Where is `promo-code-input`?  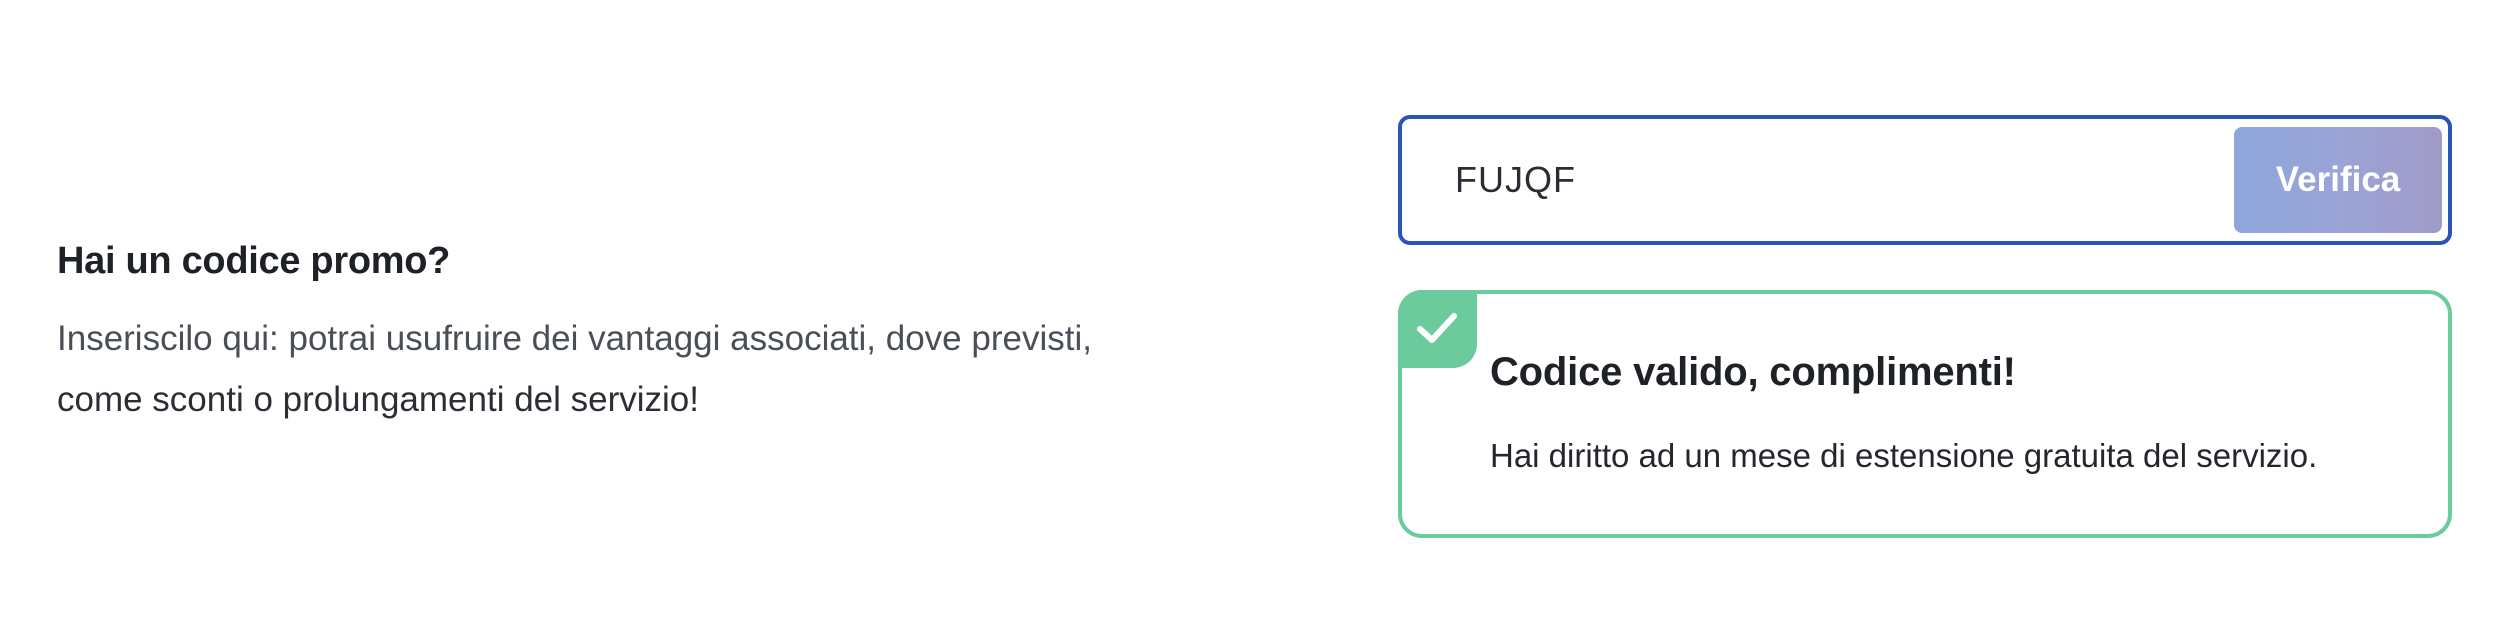
promo-code-input is located at coordinates (1855, 180).